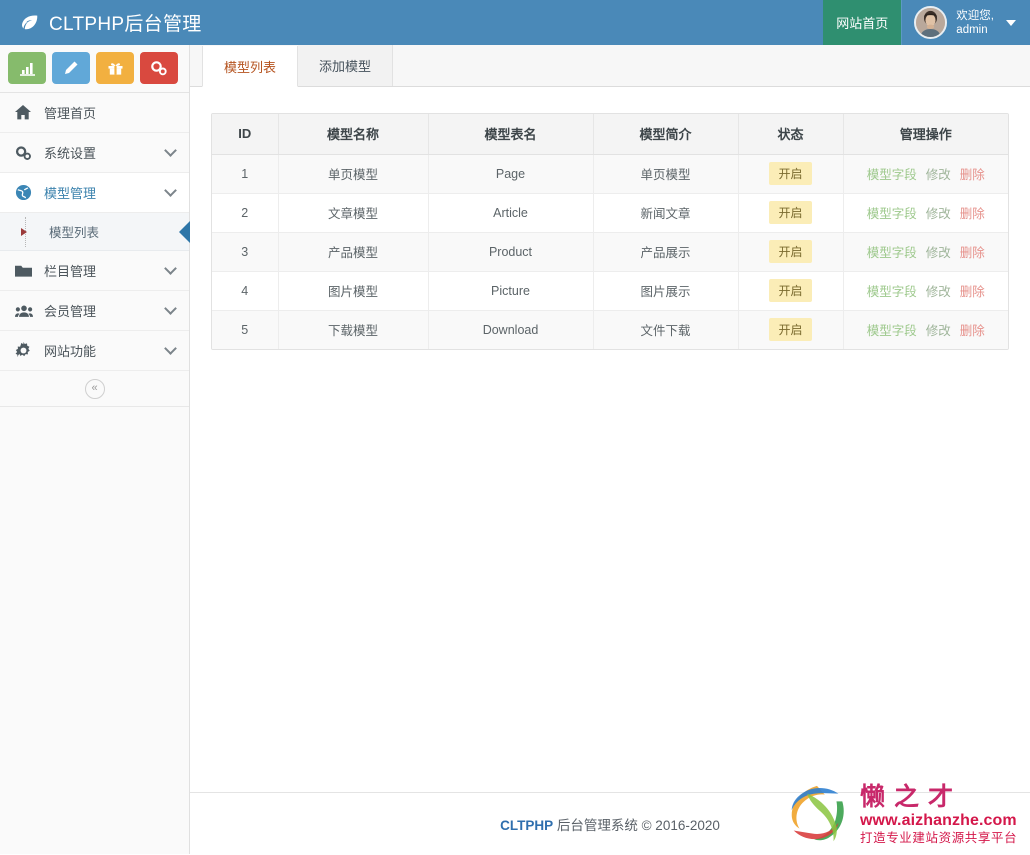 Image resolution: width=1030 pixels, height=855 pixels. What do you see at coordinates (510, 134) in the screenshot?
I see `column-header-table: 模型表名` at bounding box center [510, 134].